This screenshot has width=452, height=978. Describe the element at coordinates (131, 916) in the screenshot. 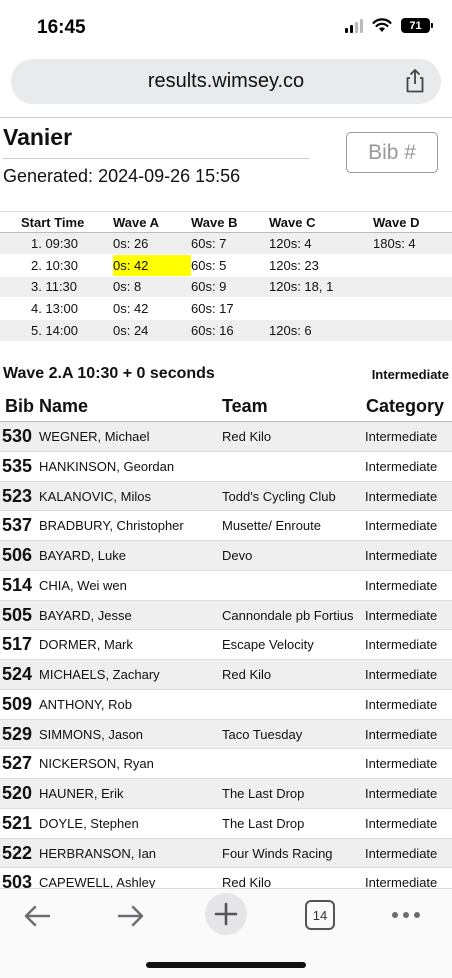

I see `forward-arrow-icon` at that location.